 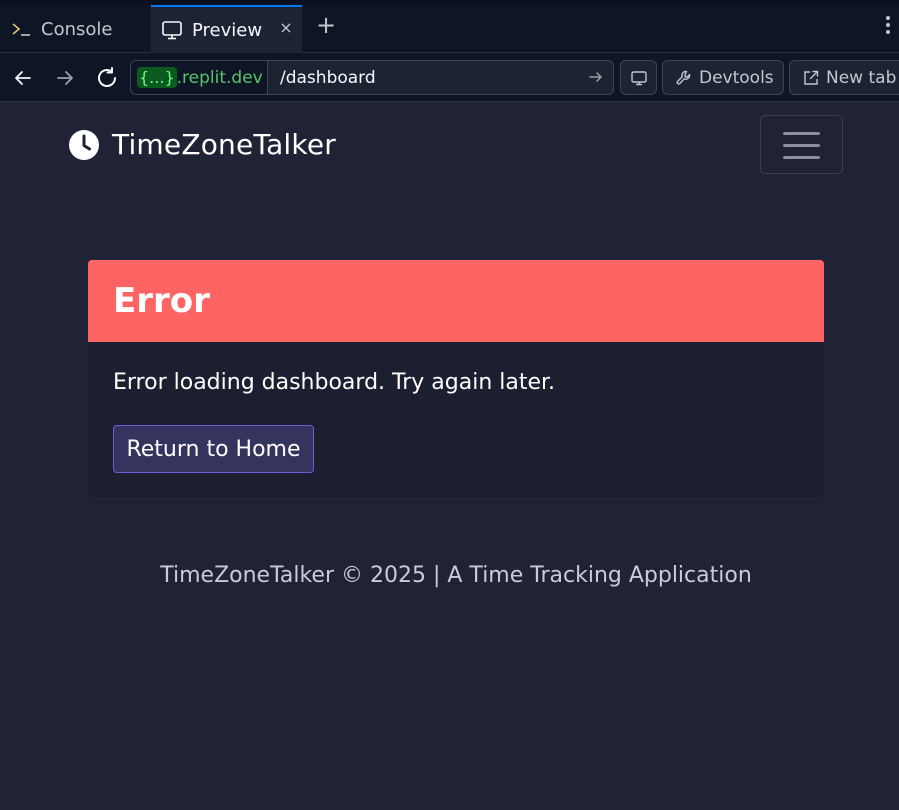 I want to click on go-arrow-icon, so click(x=596, y=77).